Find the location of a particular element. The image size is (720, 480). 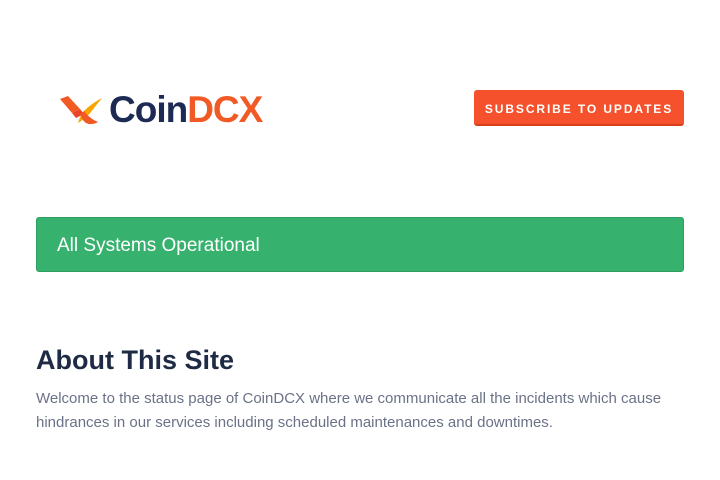

status-text: All Systems Operational is located at coordinates (158, 245).